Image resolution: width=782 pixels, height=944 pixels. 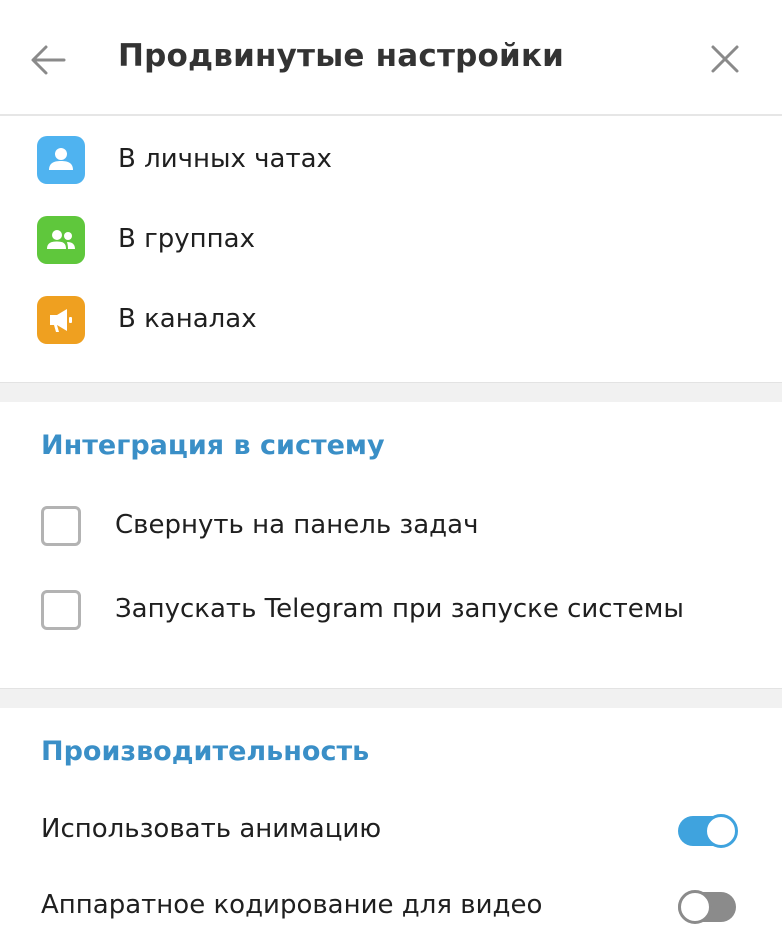 I want to click on use-animation-option: Использовать анимацию, so click(x=391, y=830).